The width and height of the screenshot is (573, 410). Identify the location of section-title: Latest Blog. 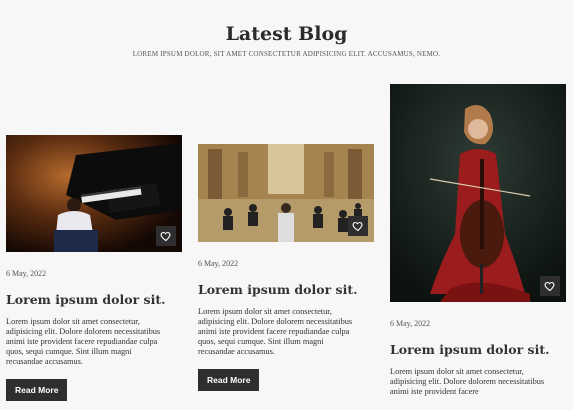
(286, 34).